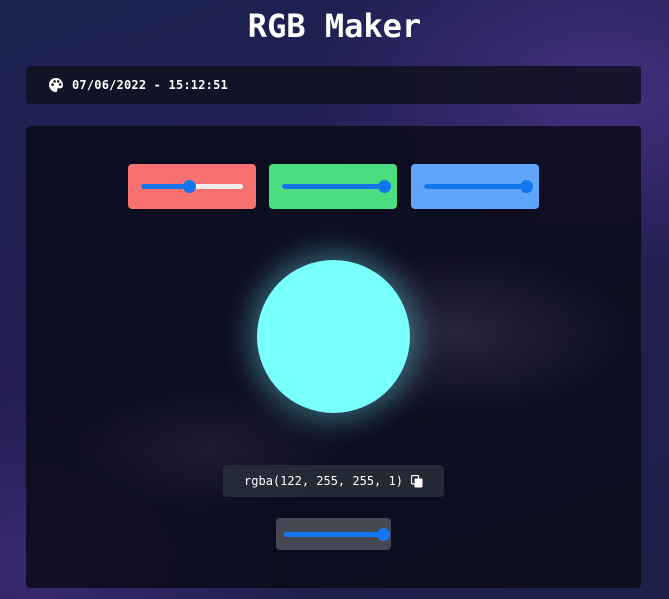  What do you see at coordinates (323, 481) in the screenshot?
I see `rgba-text: rgba(122, 255, 255, 1)` at bounding box center [323, 481].